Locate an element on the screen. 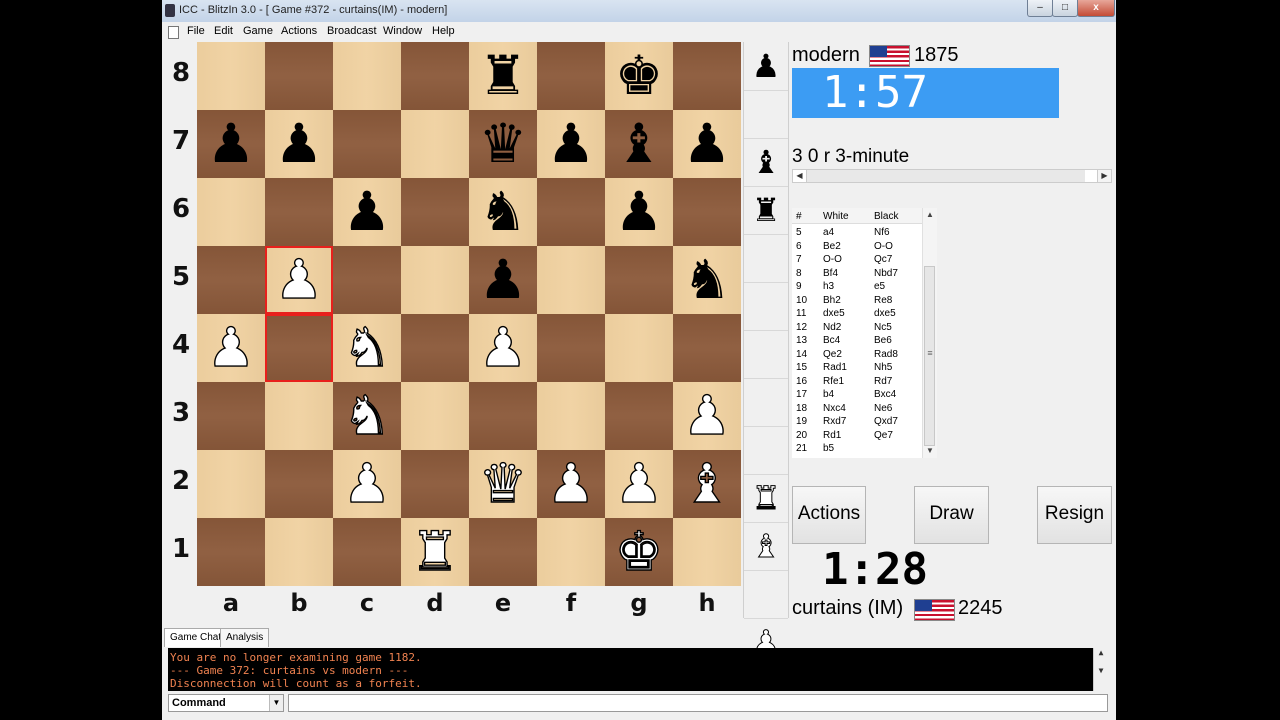  menu-actions: Actions is located at coordinates (299, 31).